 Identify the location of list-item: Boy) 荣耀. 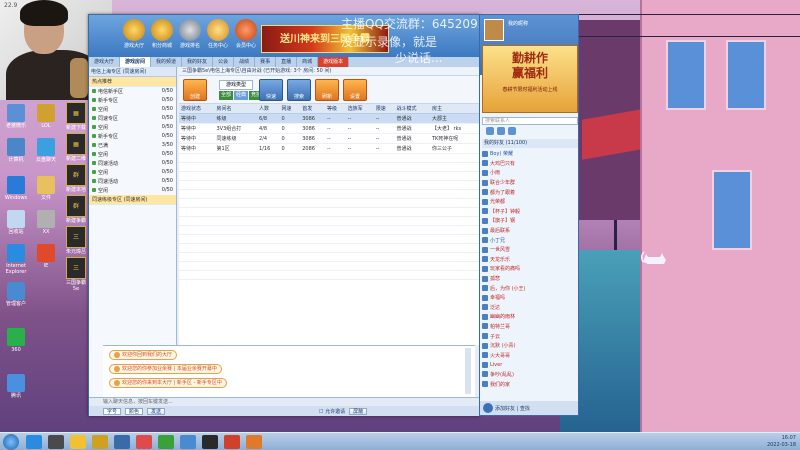
(530, 154).